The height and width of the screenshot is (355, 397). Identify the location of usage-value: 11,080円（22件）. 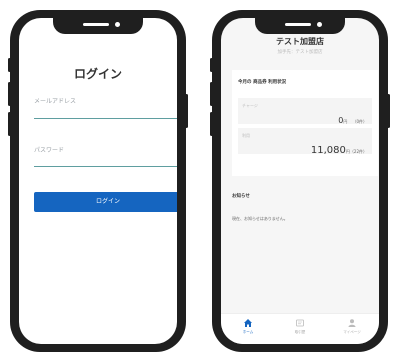
(339, 147).